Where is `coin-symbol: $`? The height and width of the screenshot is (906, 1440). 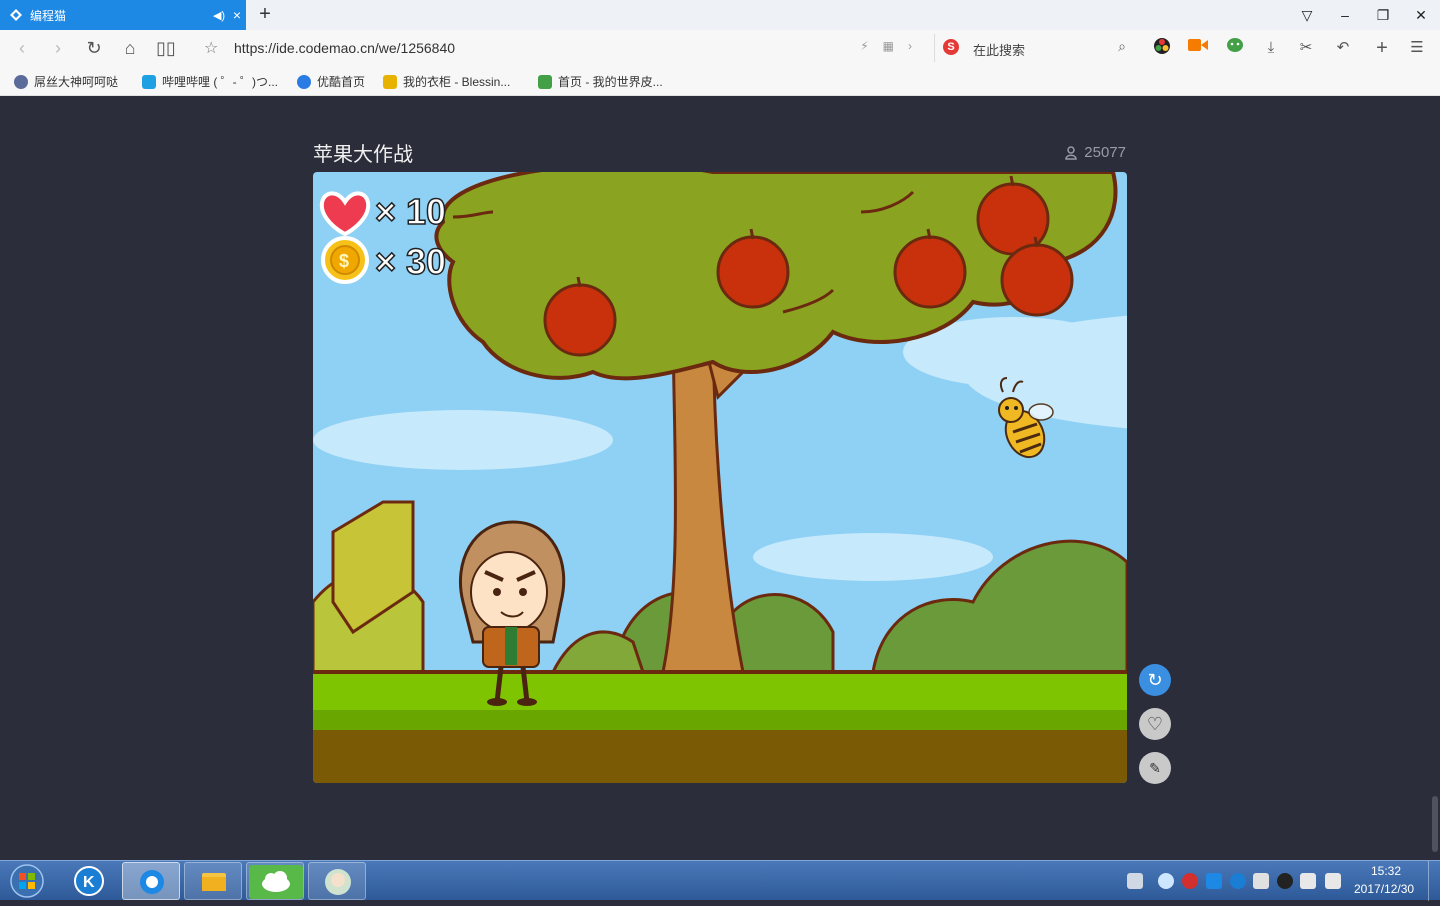 coin-symbol: $ is located at coordinates (344, 261).